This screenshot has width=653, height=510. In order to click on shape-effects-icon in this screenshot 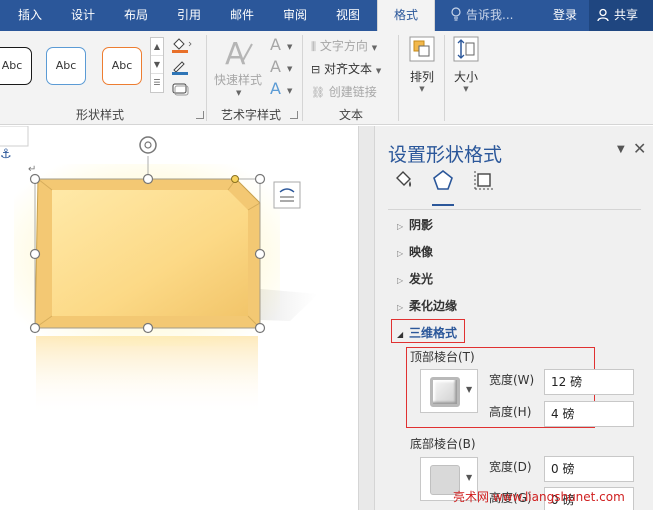, I will do `click(181, 89)`.